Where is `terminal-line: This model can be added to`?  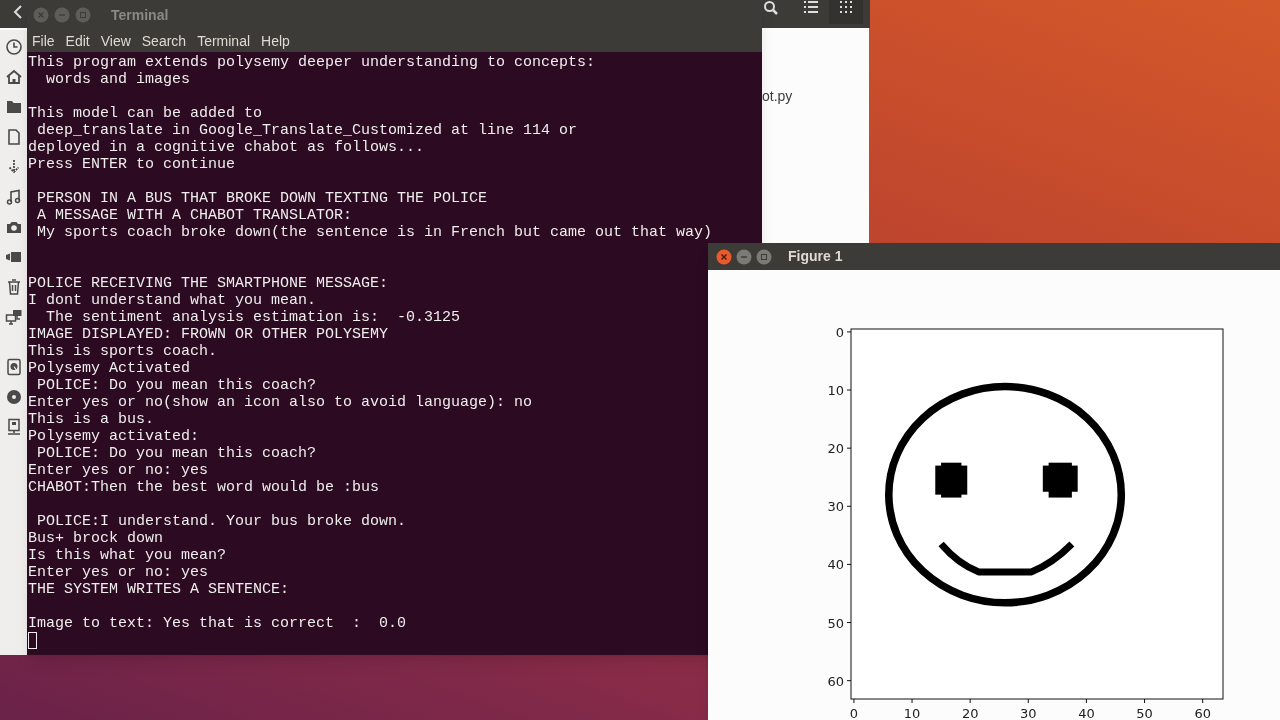 terminal-line: This model can be added to is located at coordinates (145, 113).